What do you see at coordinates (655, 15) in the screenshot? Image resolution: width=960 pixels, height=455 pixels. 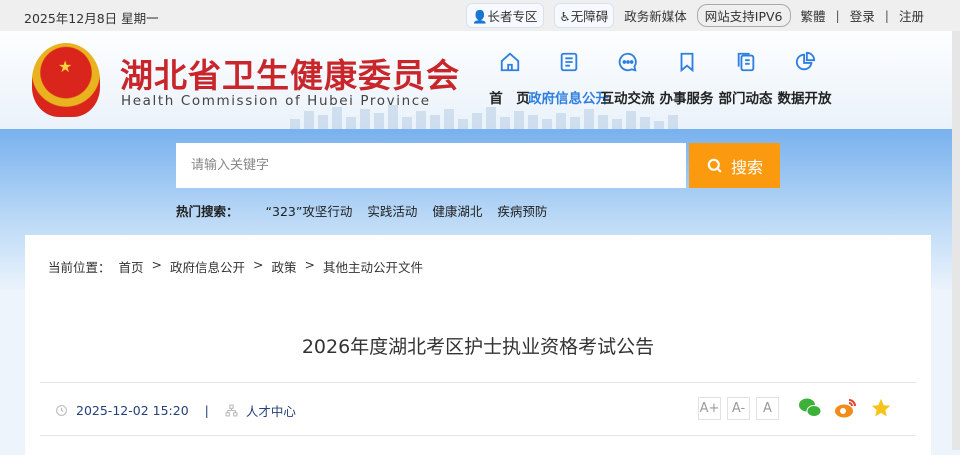 I see `new-media-link: 政务新媒体` at bounding box center [655, 15].